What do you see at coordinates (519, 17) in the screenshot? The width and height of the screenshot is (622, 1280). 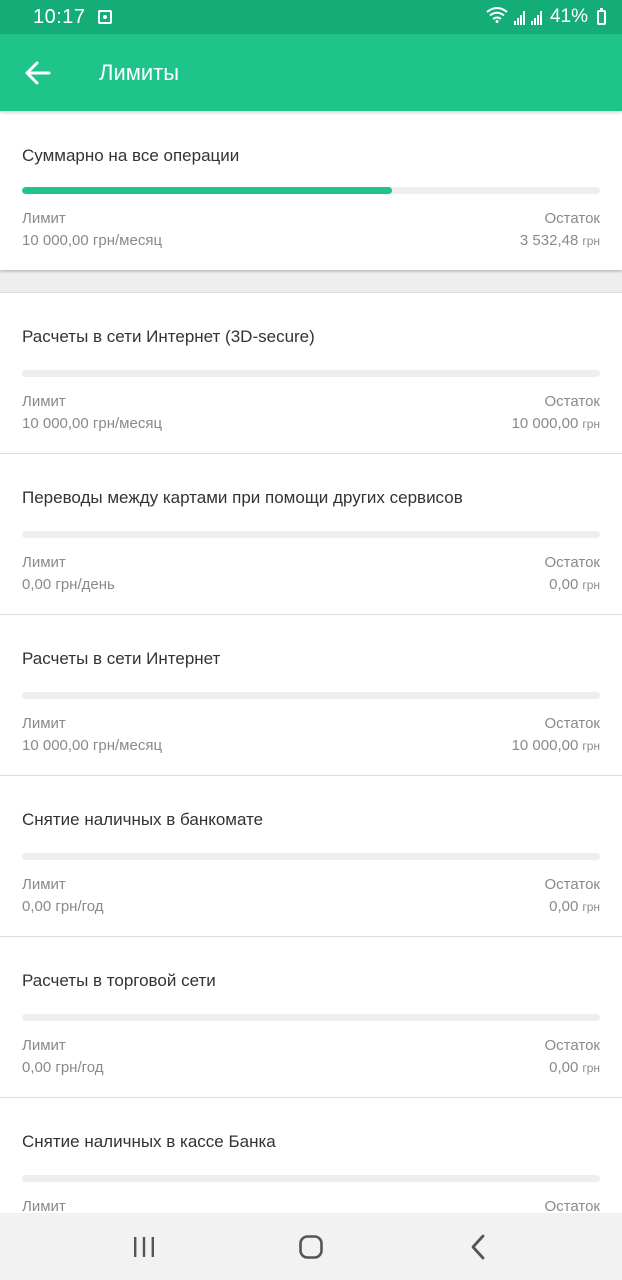 I see `signal-icon` at bounding box center [519, 17].